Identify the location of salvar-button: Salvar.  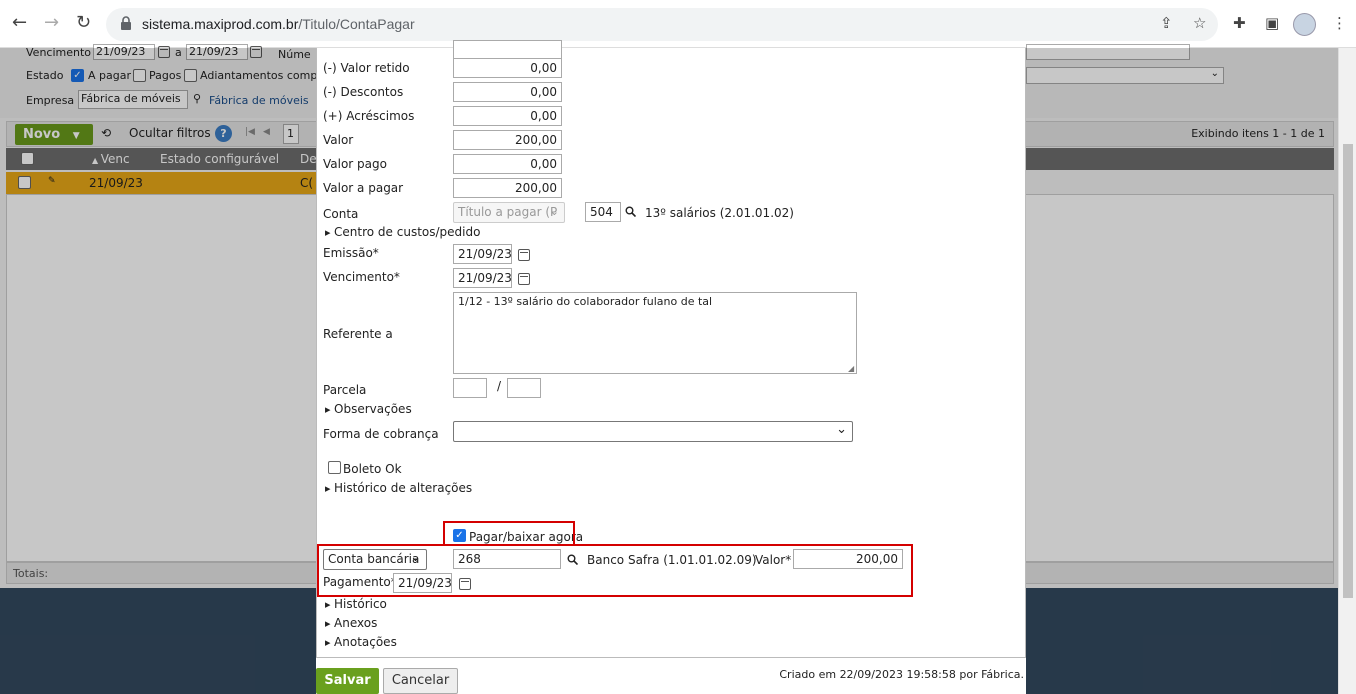
(347, 681).